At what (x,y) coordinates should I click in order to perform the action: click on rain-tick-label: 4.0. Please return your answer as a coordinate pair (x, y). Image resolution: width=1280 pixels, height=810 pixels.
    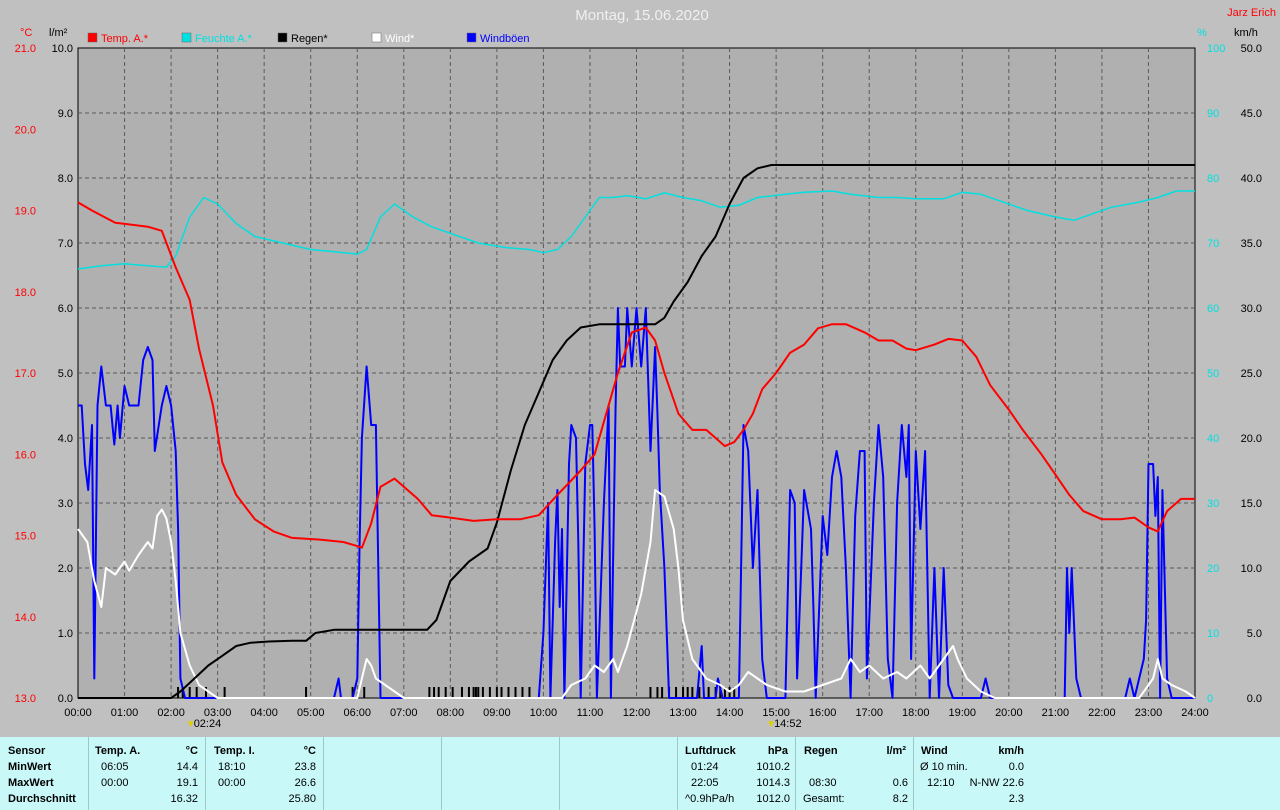
    Looking at the image, I should click on (65, 439).